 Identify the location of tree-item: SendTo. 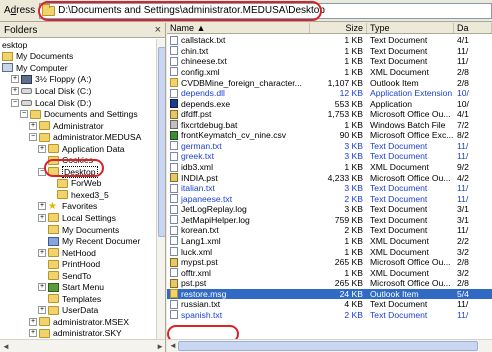
(78, 276).